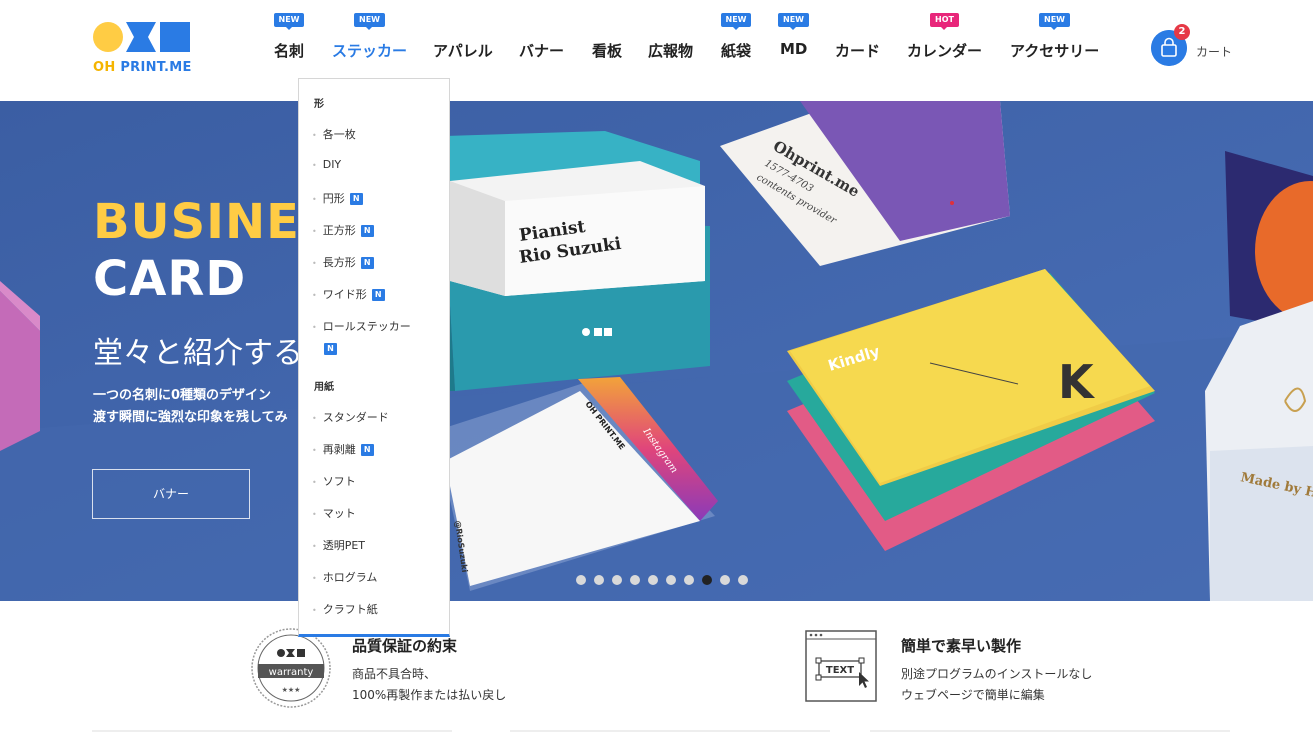  I want to click on dropdown-item: マット, so click(334, 513).